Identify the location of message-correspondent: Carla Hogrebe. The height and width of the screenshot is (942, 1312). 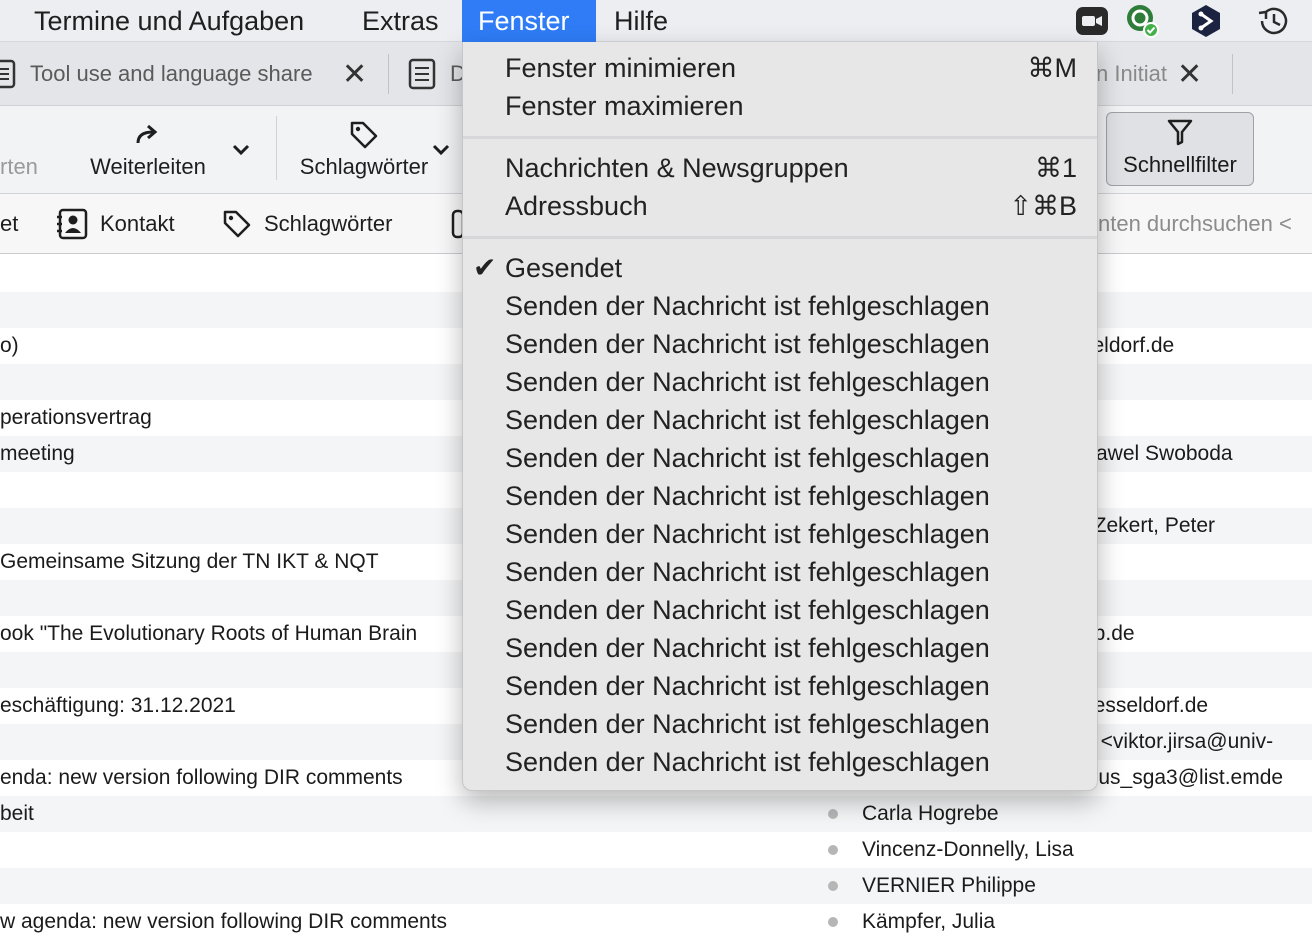
(930, 813).